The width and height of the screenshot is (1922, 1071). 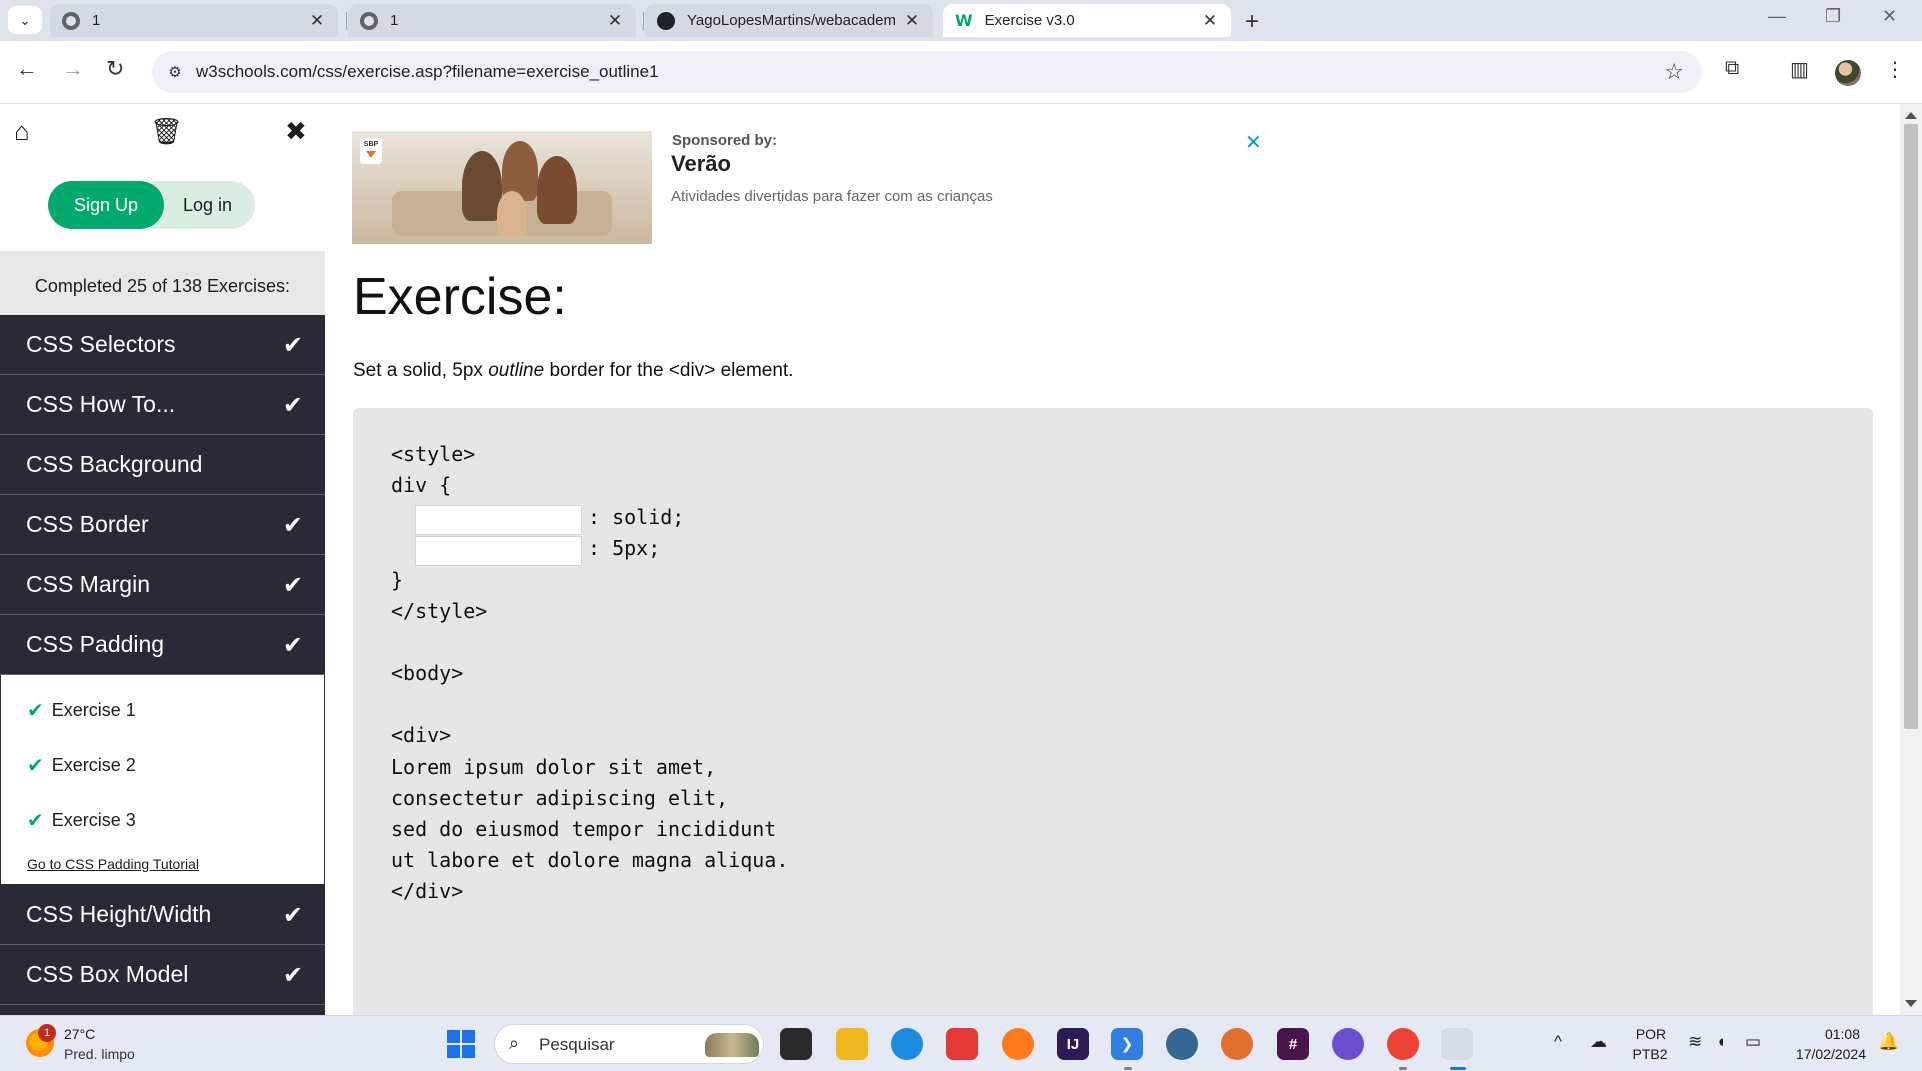 What do you see at coordinates (162, 525) in the screenshot?
I see `category-css-border: CSS Border ✔` at bounding box center [162, 525].